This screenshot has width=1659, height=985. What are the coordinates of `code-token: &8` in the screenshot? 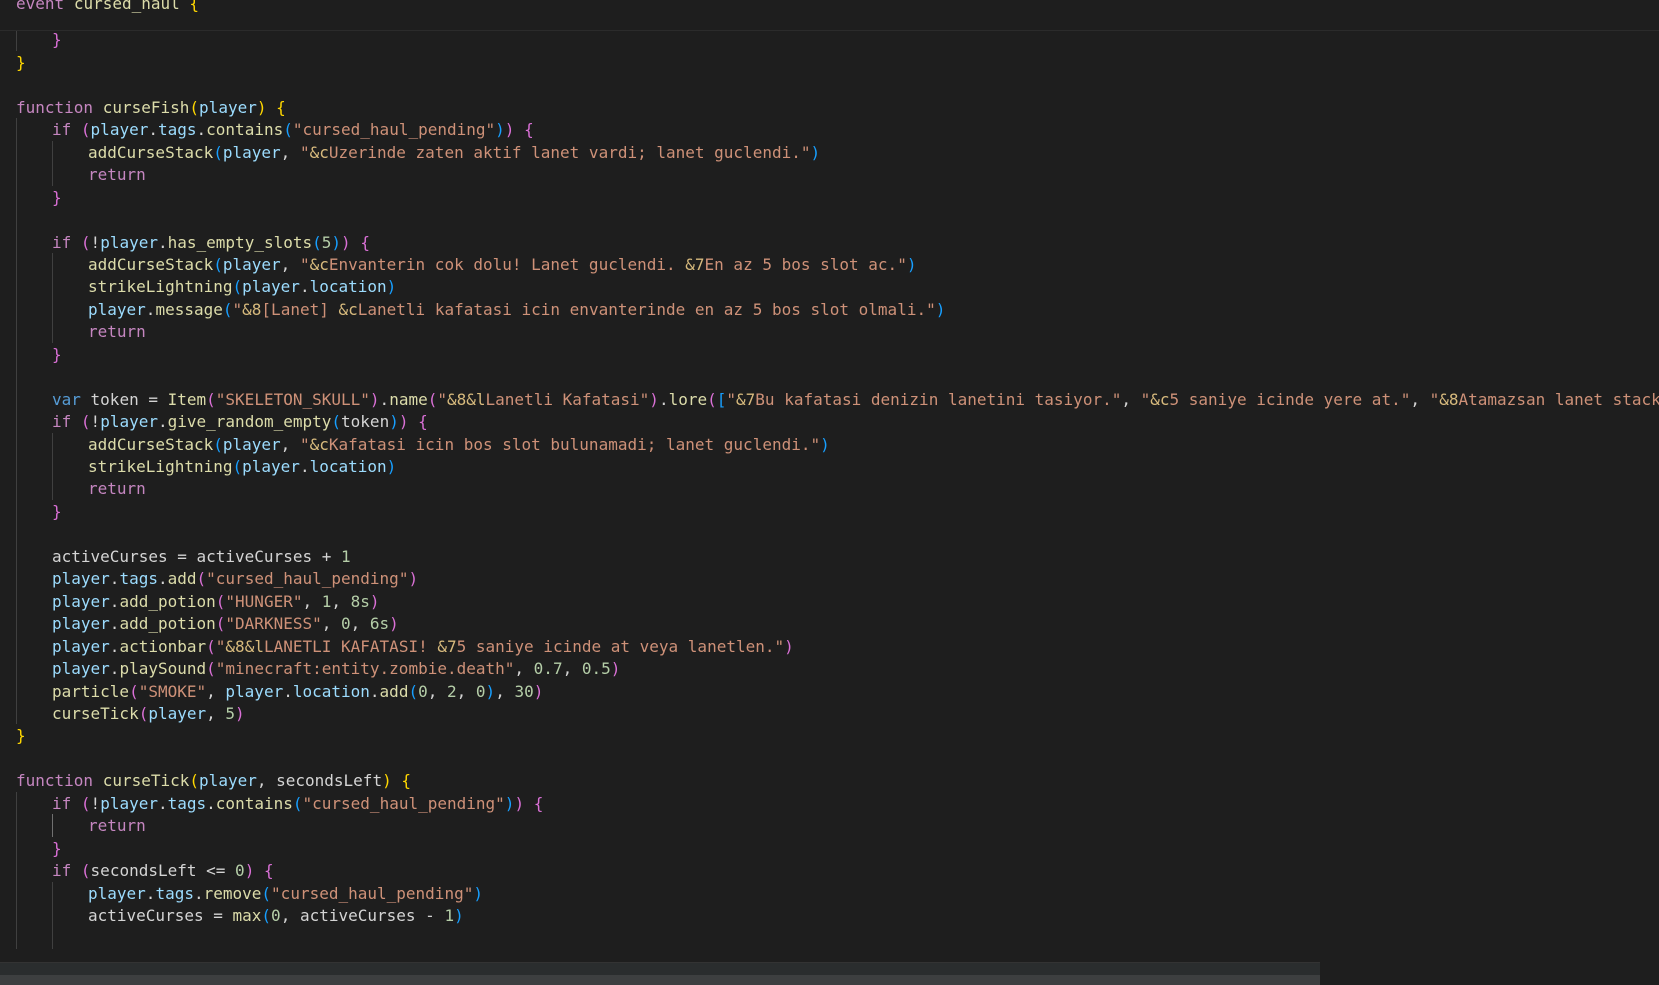 It's located at (1449, 399).